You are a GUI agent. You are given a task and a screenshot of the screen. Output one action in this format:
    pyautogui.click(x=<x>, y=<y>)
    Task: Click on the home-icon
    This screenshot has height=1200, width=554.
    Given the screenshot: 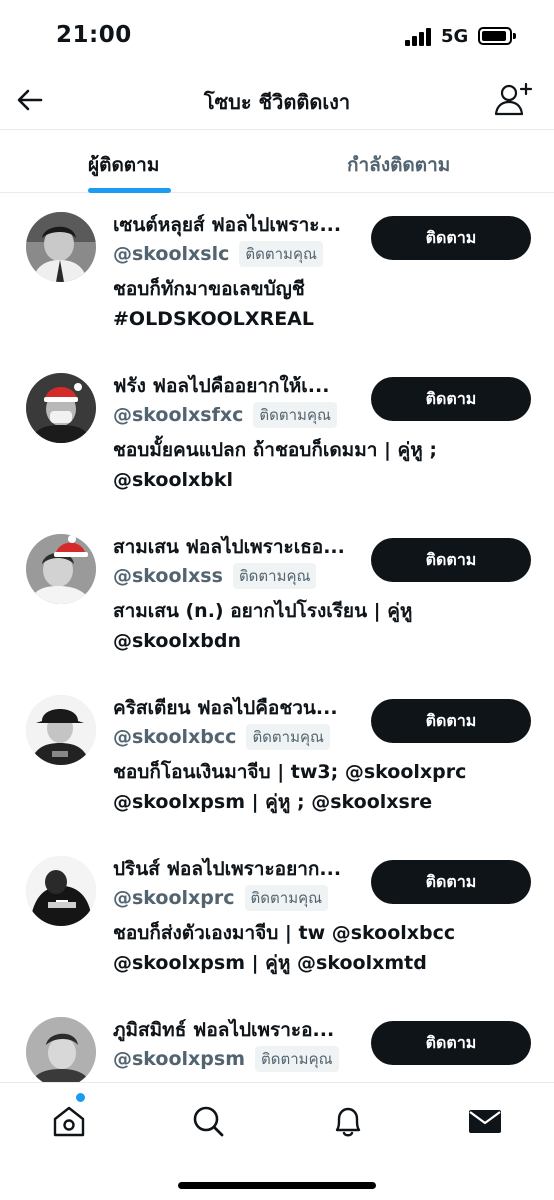 What is the action you would take?
    pyautogui.click(x=69, y=1121)
    